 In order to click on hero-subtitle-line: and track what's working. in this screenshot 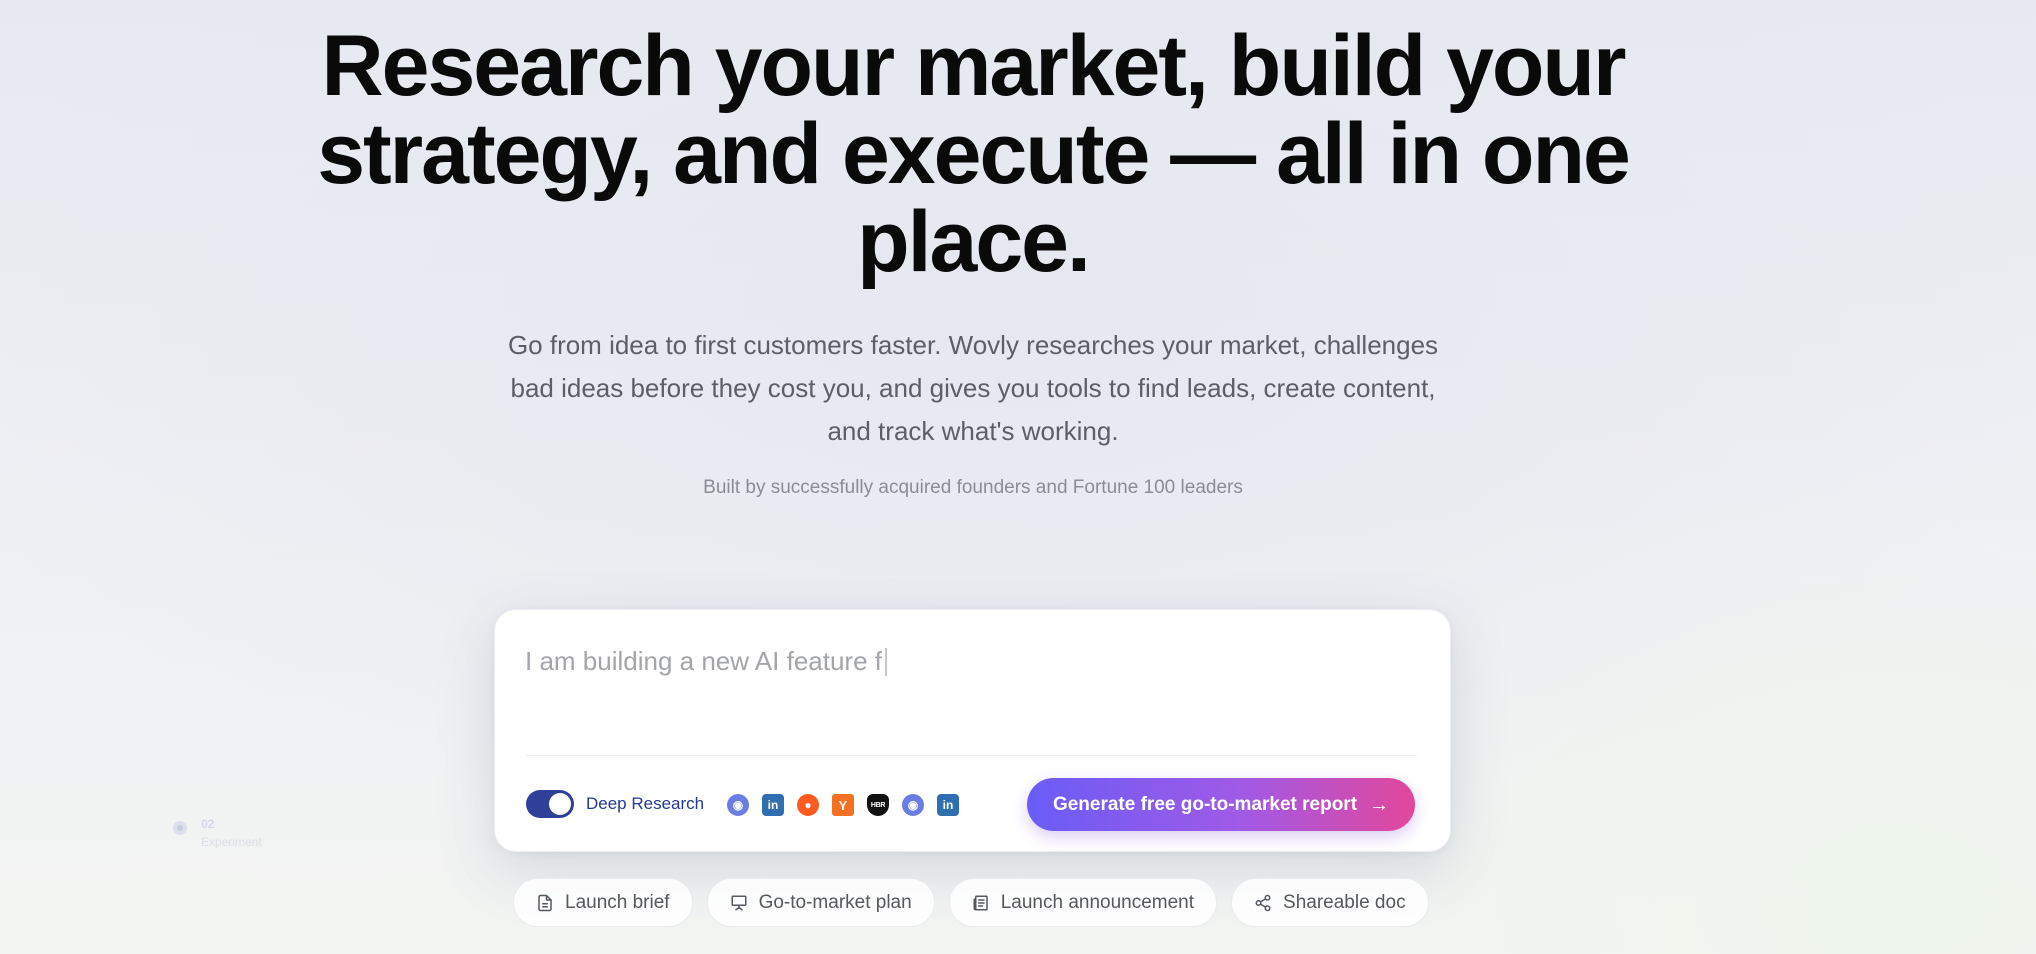, I will do `click(973, 431)`.